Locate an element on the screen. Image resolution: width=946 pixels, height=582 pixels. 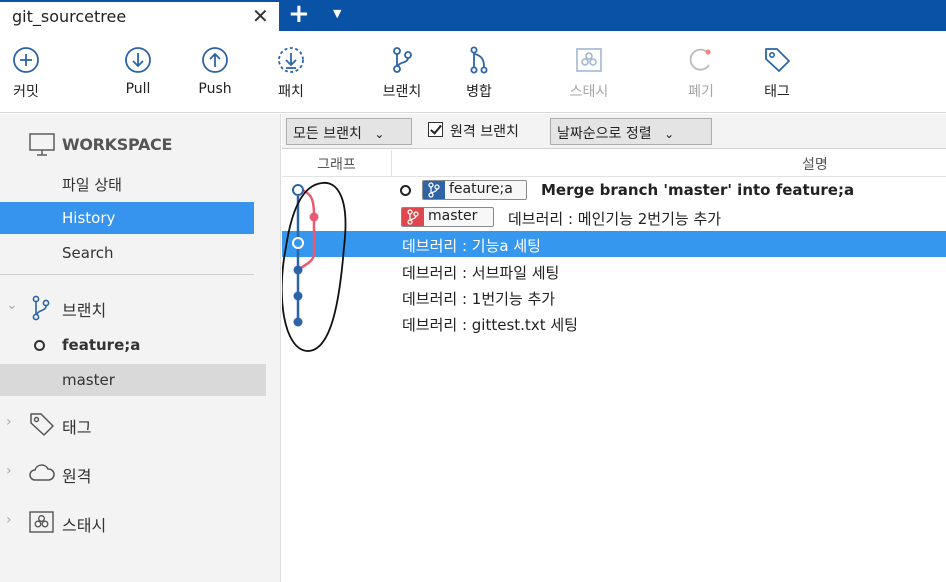
sidebar-branches-header: ⌄ 브랜치 is located at coordinates (134, 307).